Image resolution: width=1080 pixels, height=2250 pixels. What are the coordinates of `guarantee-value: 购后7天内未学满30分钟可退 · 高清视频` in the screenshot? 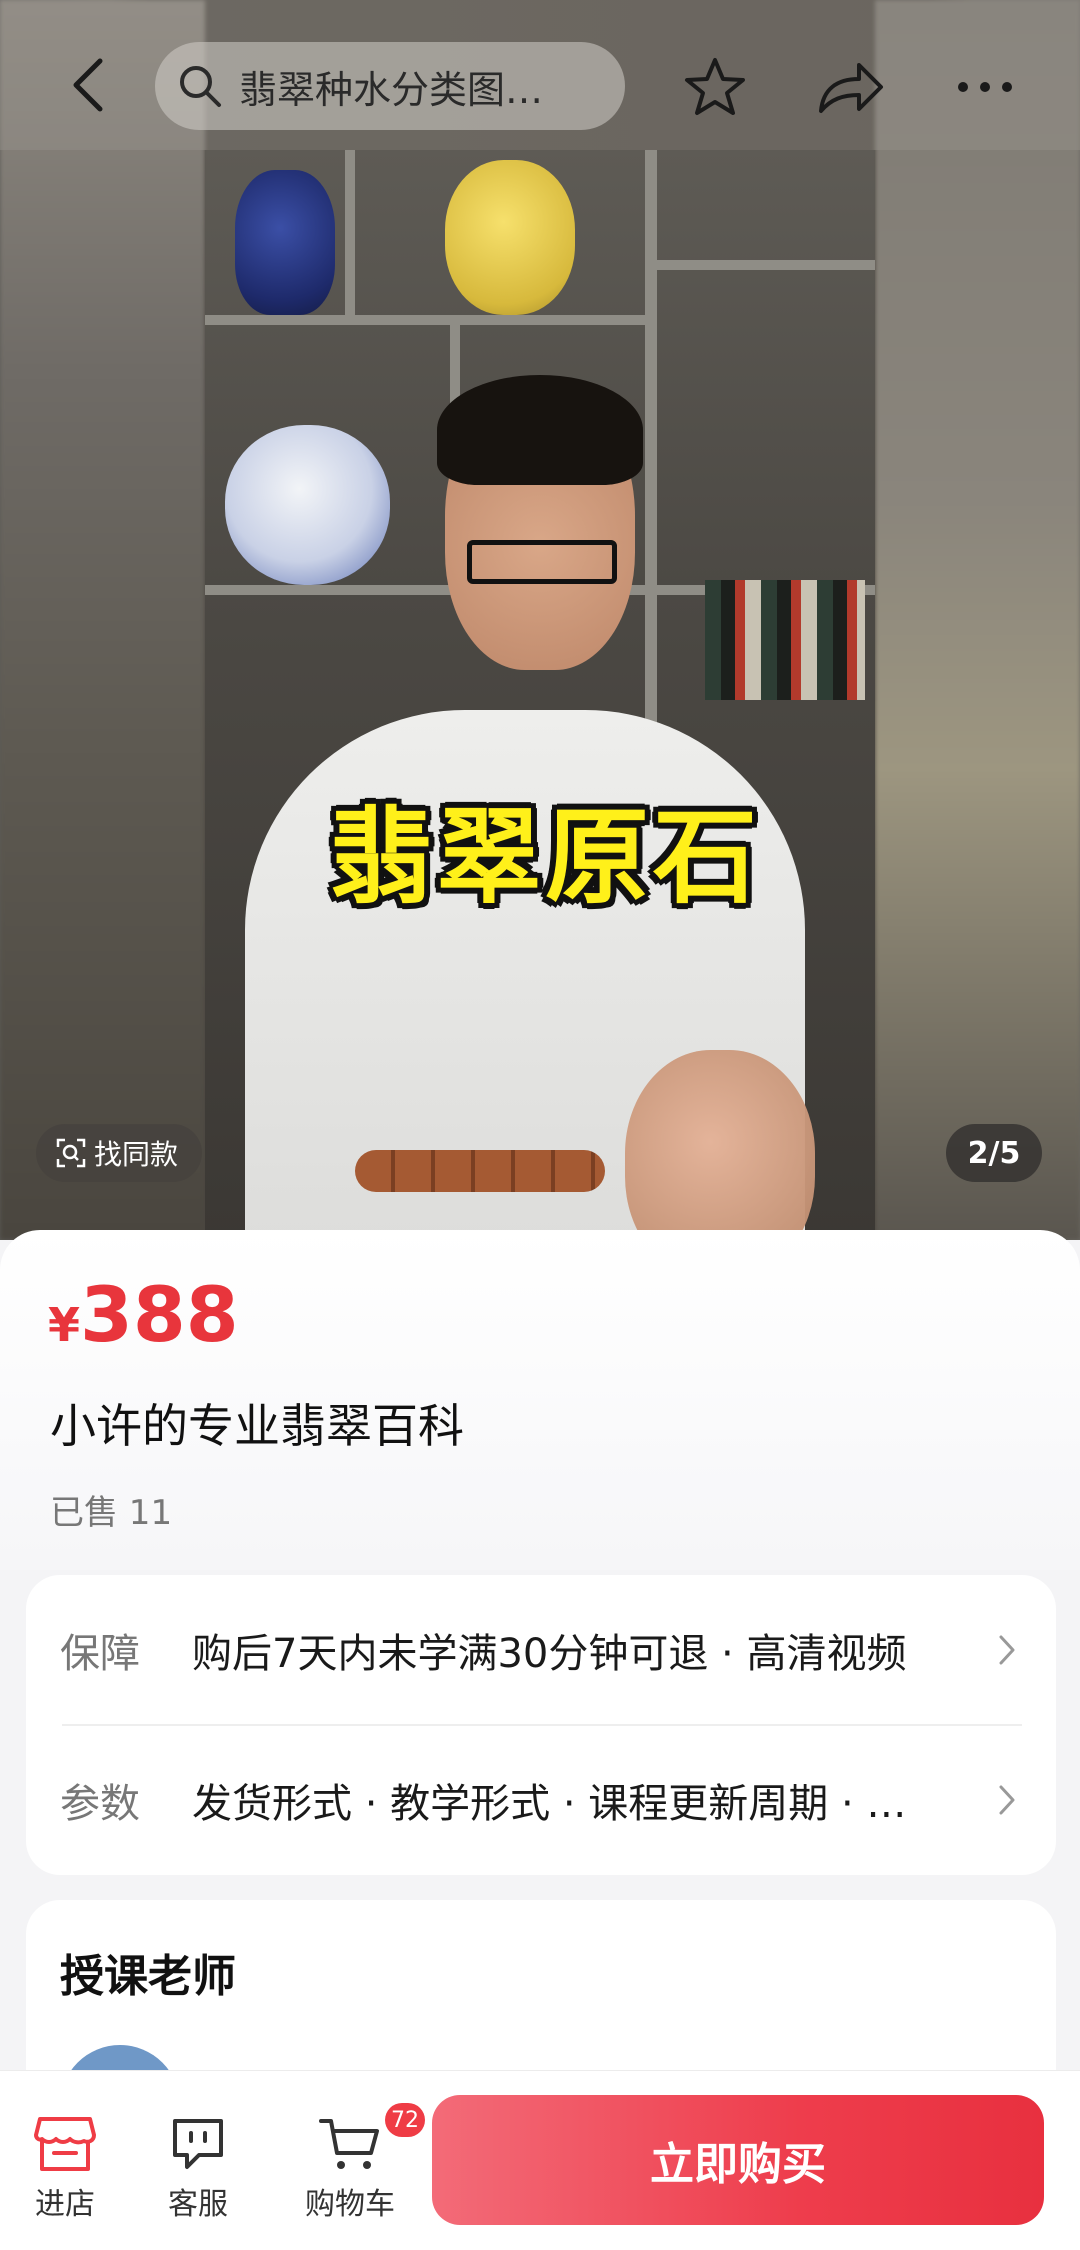 It's located at (549, 1654).